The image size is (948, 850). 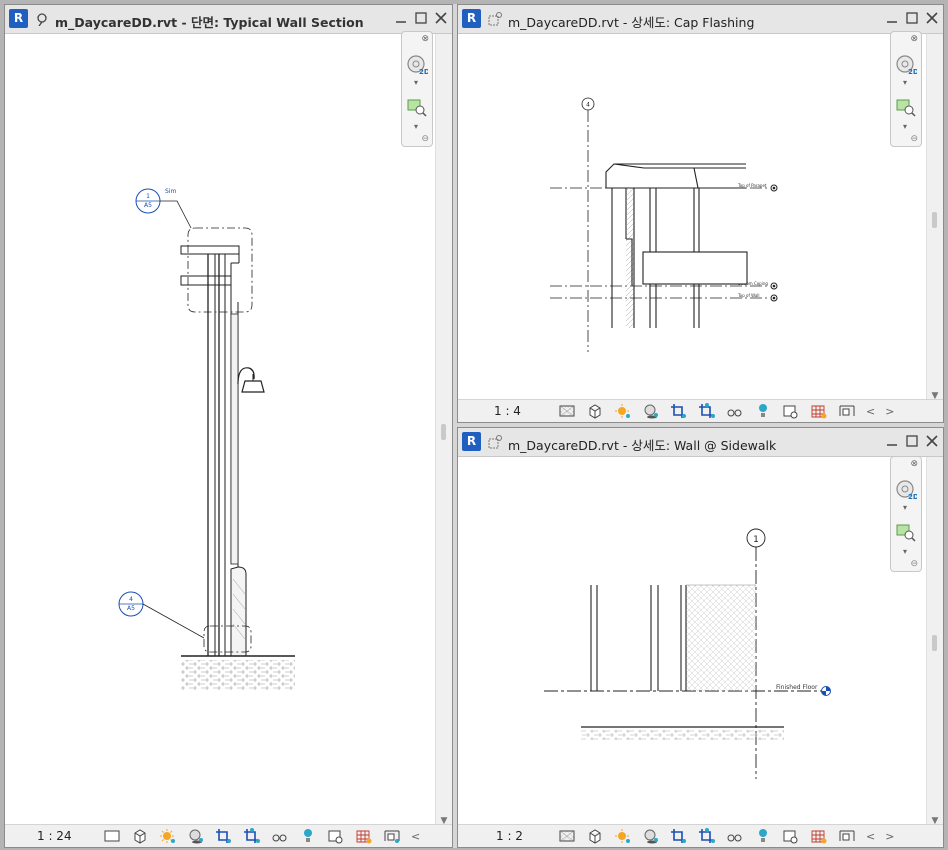 What do you see at coordinates (673, 637) in the screenshot?
I see `wall-detail` at bounding box center [673, 637].